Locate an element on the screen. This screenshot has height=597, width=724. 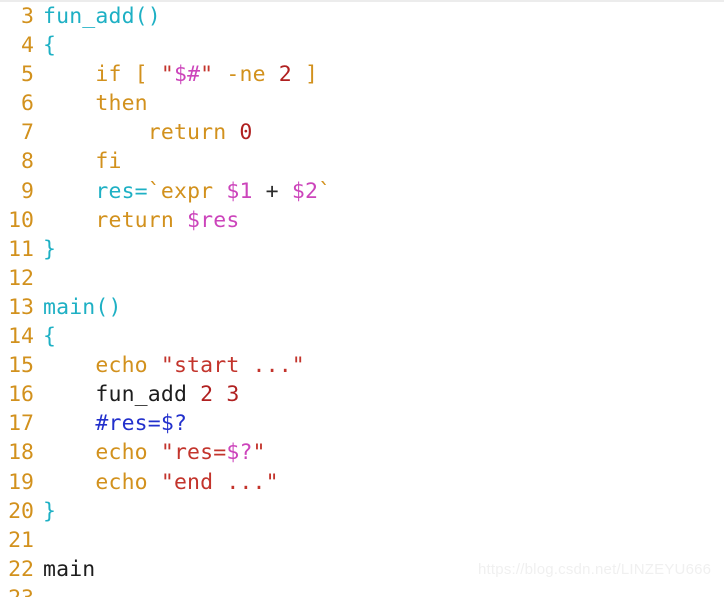
code-line: 16 fun_add 2 3 is located at coordinates (362, 394).